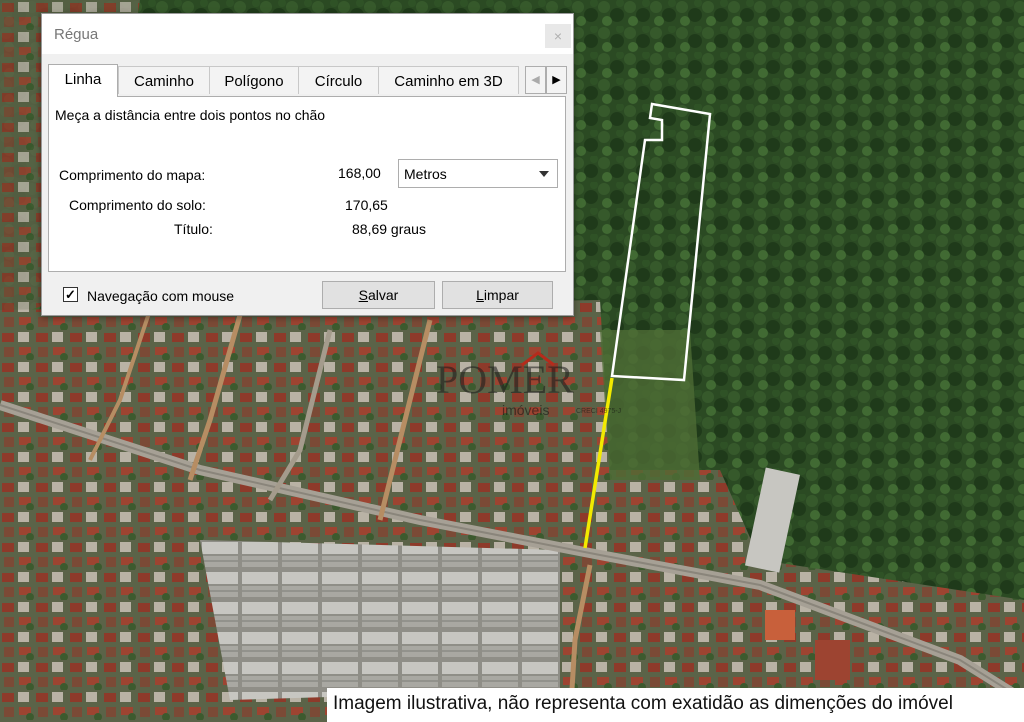  What do you see at coordinates (535, 80) in the screenshot?
I see `tab-scroll-left-icon: ◀` at bounding box center [535, 80].